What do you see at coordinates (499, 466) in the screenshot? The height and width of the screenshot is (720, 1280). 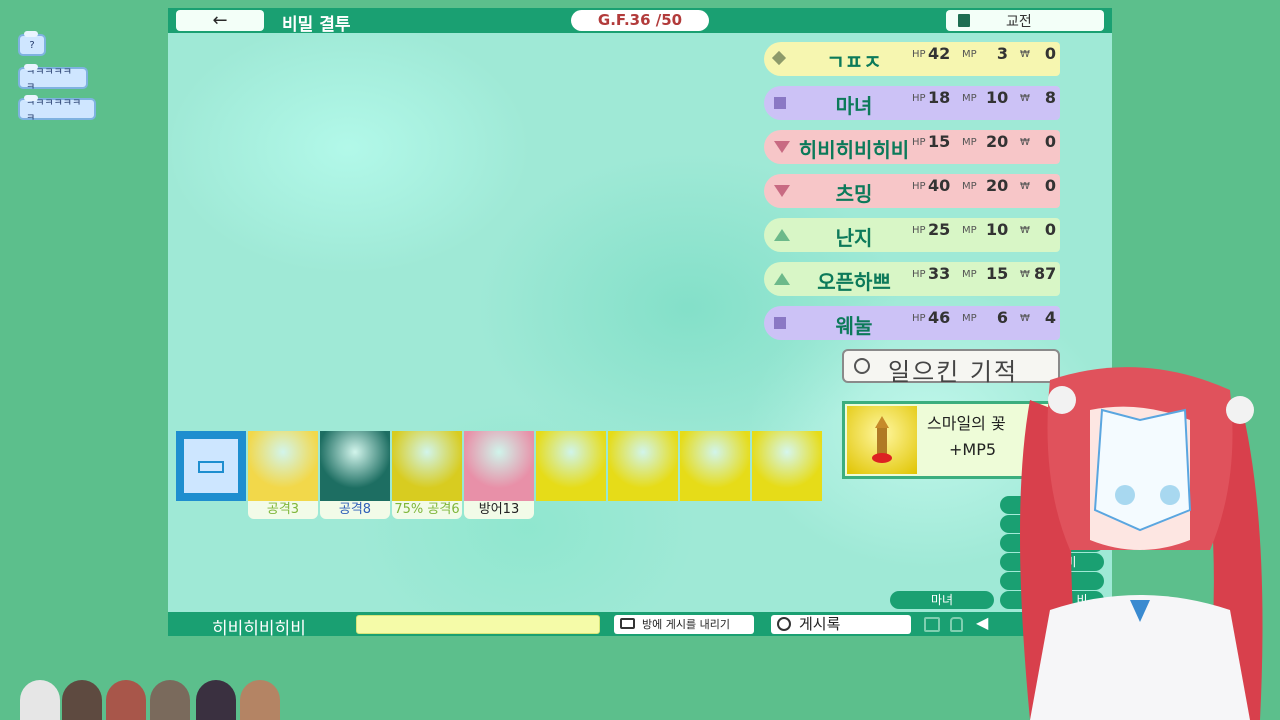 I see `shield-icon` at bounding box center [499, 466].